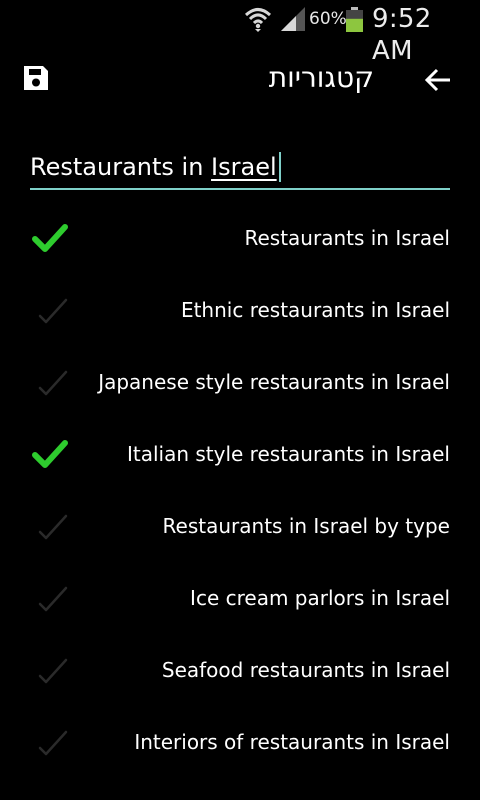 This screenshot has width=480, height=800. What do you see at coordinates (258, 20) in the screenshot?
I see `wifi-icon` at bounding box center [258, 20].